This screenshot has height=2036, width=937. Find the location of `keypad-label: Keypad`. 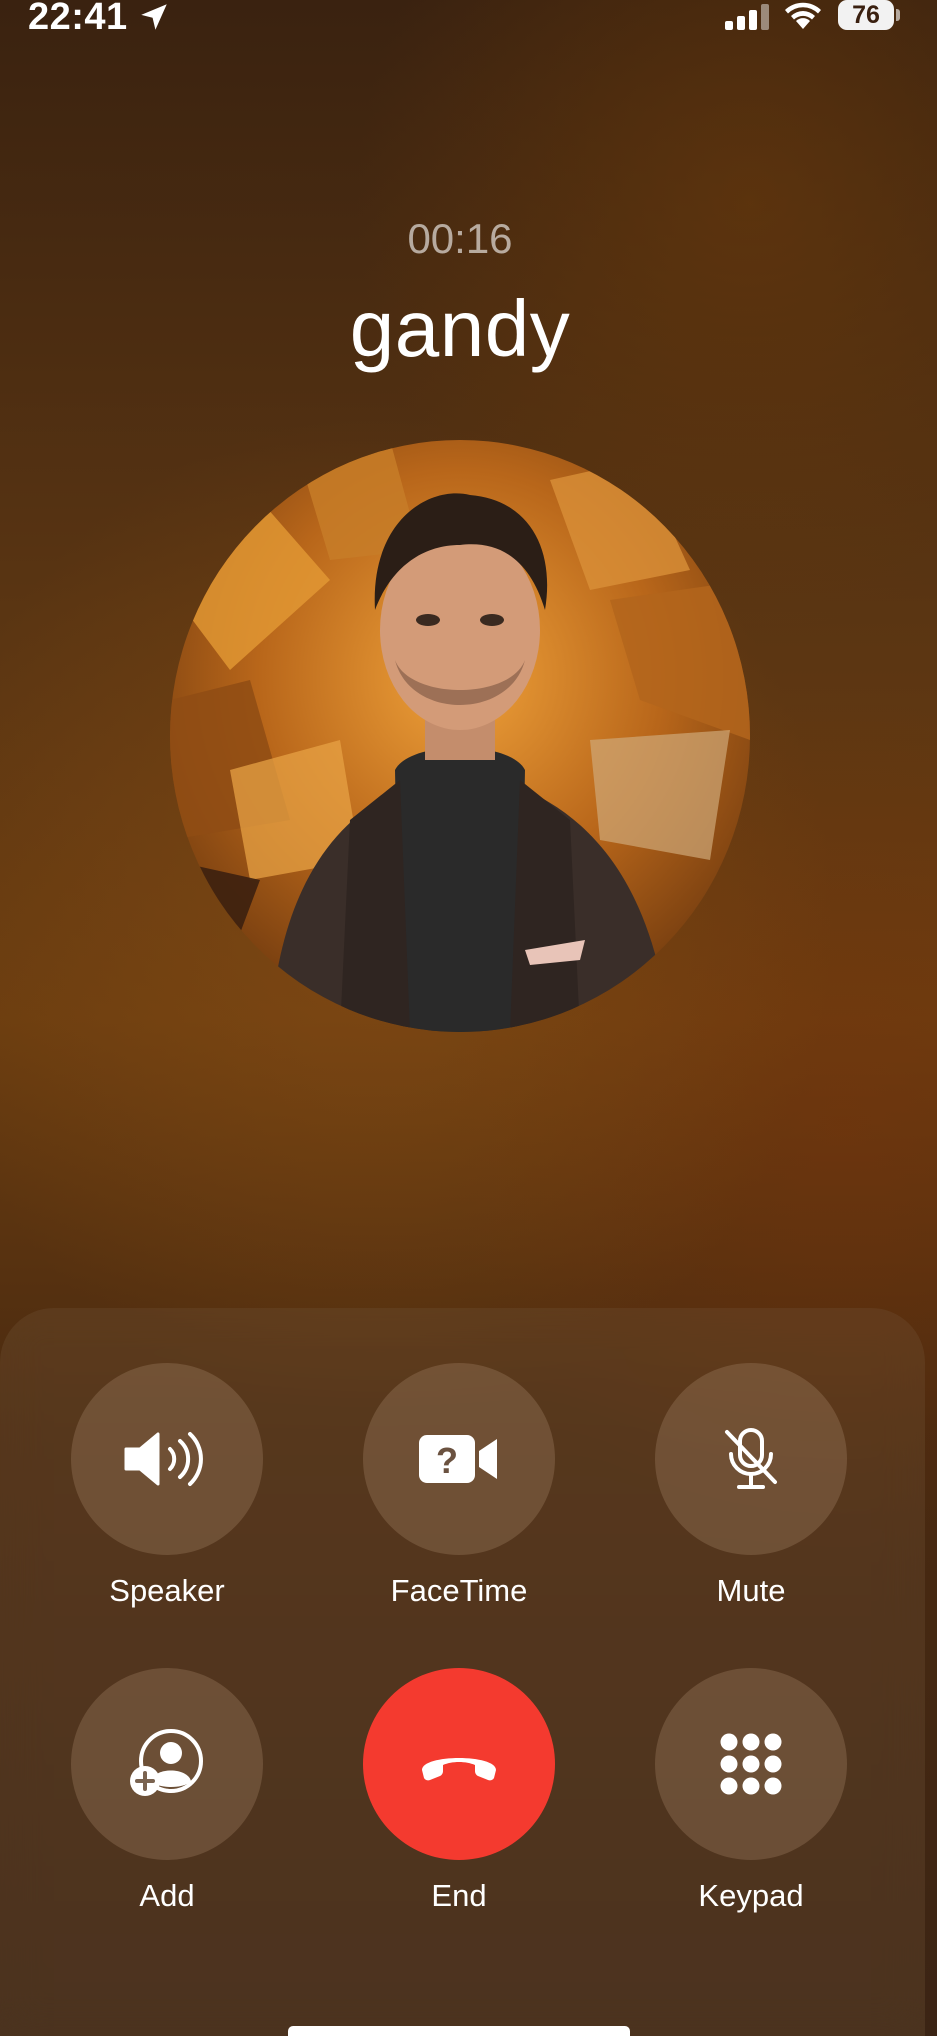

keypad-label: Keypad is located at coordinates (751, 1895).